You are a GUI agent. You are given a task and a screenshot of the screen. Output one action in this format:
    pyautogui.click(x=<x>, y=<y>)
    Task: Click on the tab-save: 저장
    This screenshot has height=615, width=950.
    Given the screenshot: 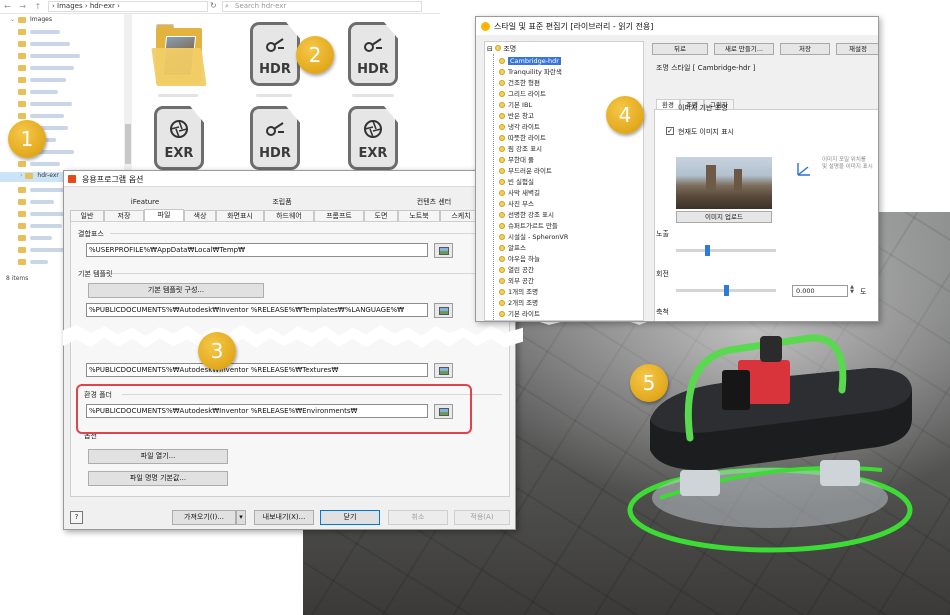 What is the action you would take?
    pyautogui.click(x=124, y=215)
    